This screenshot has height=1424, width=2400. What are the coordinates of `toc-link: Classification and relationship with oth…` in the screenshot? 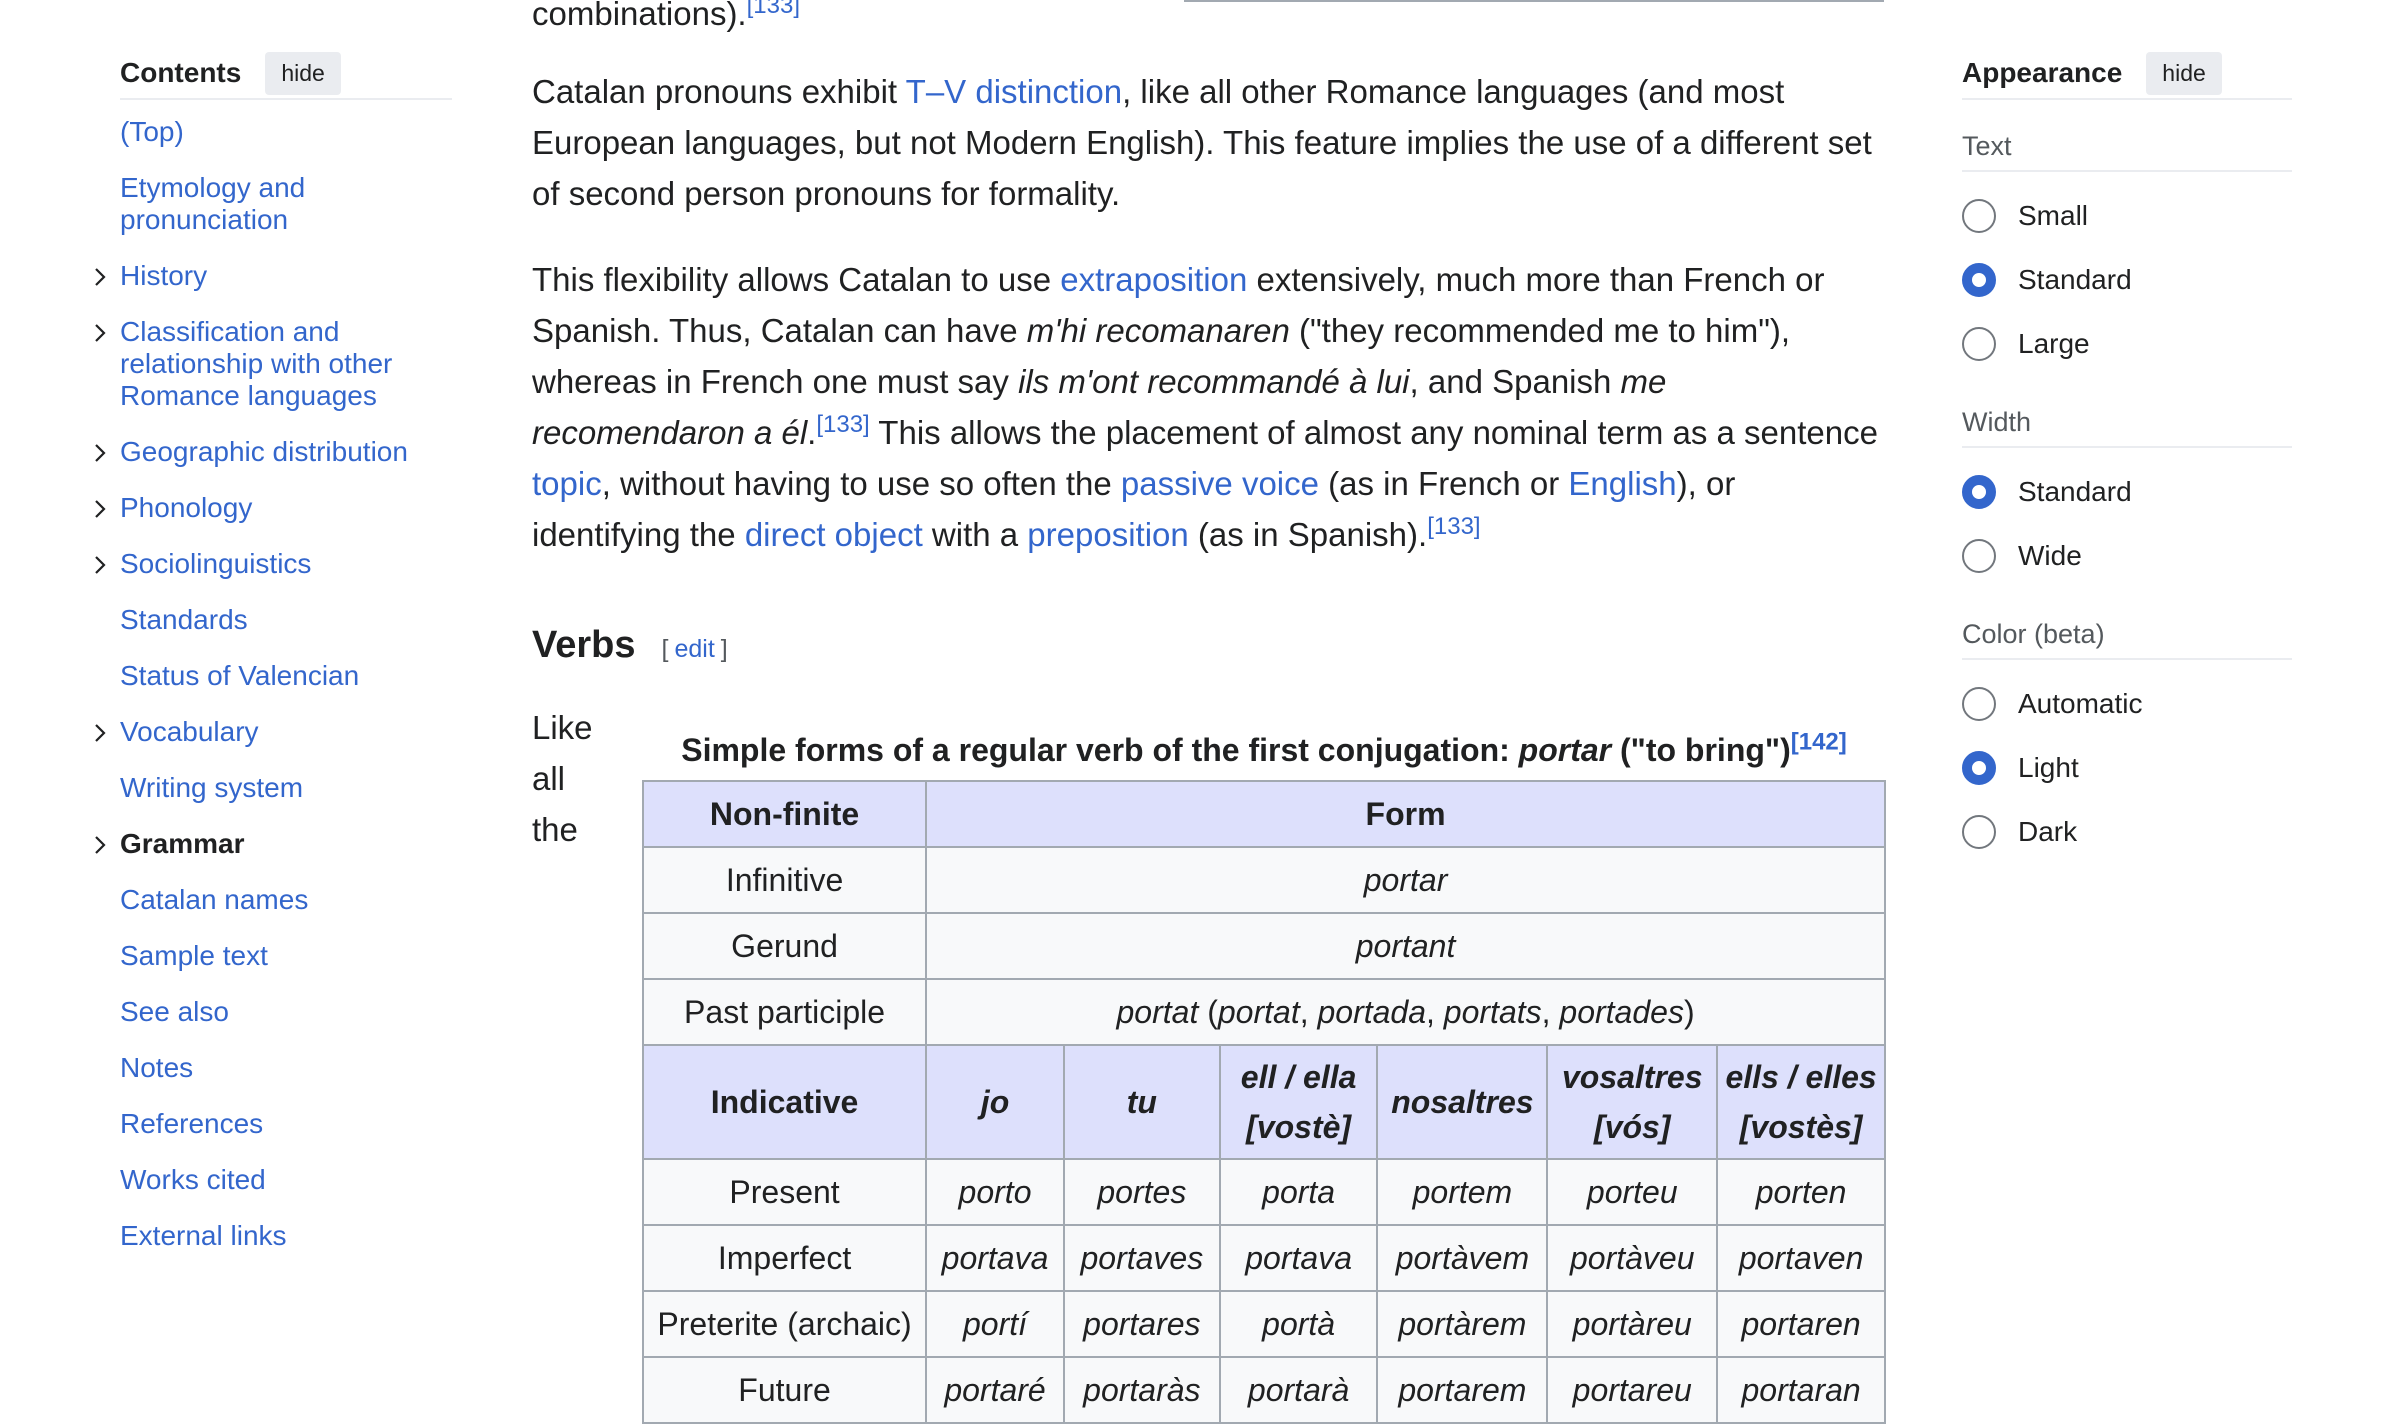 It's located at (256, 363).